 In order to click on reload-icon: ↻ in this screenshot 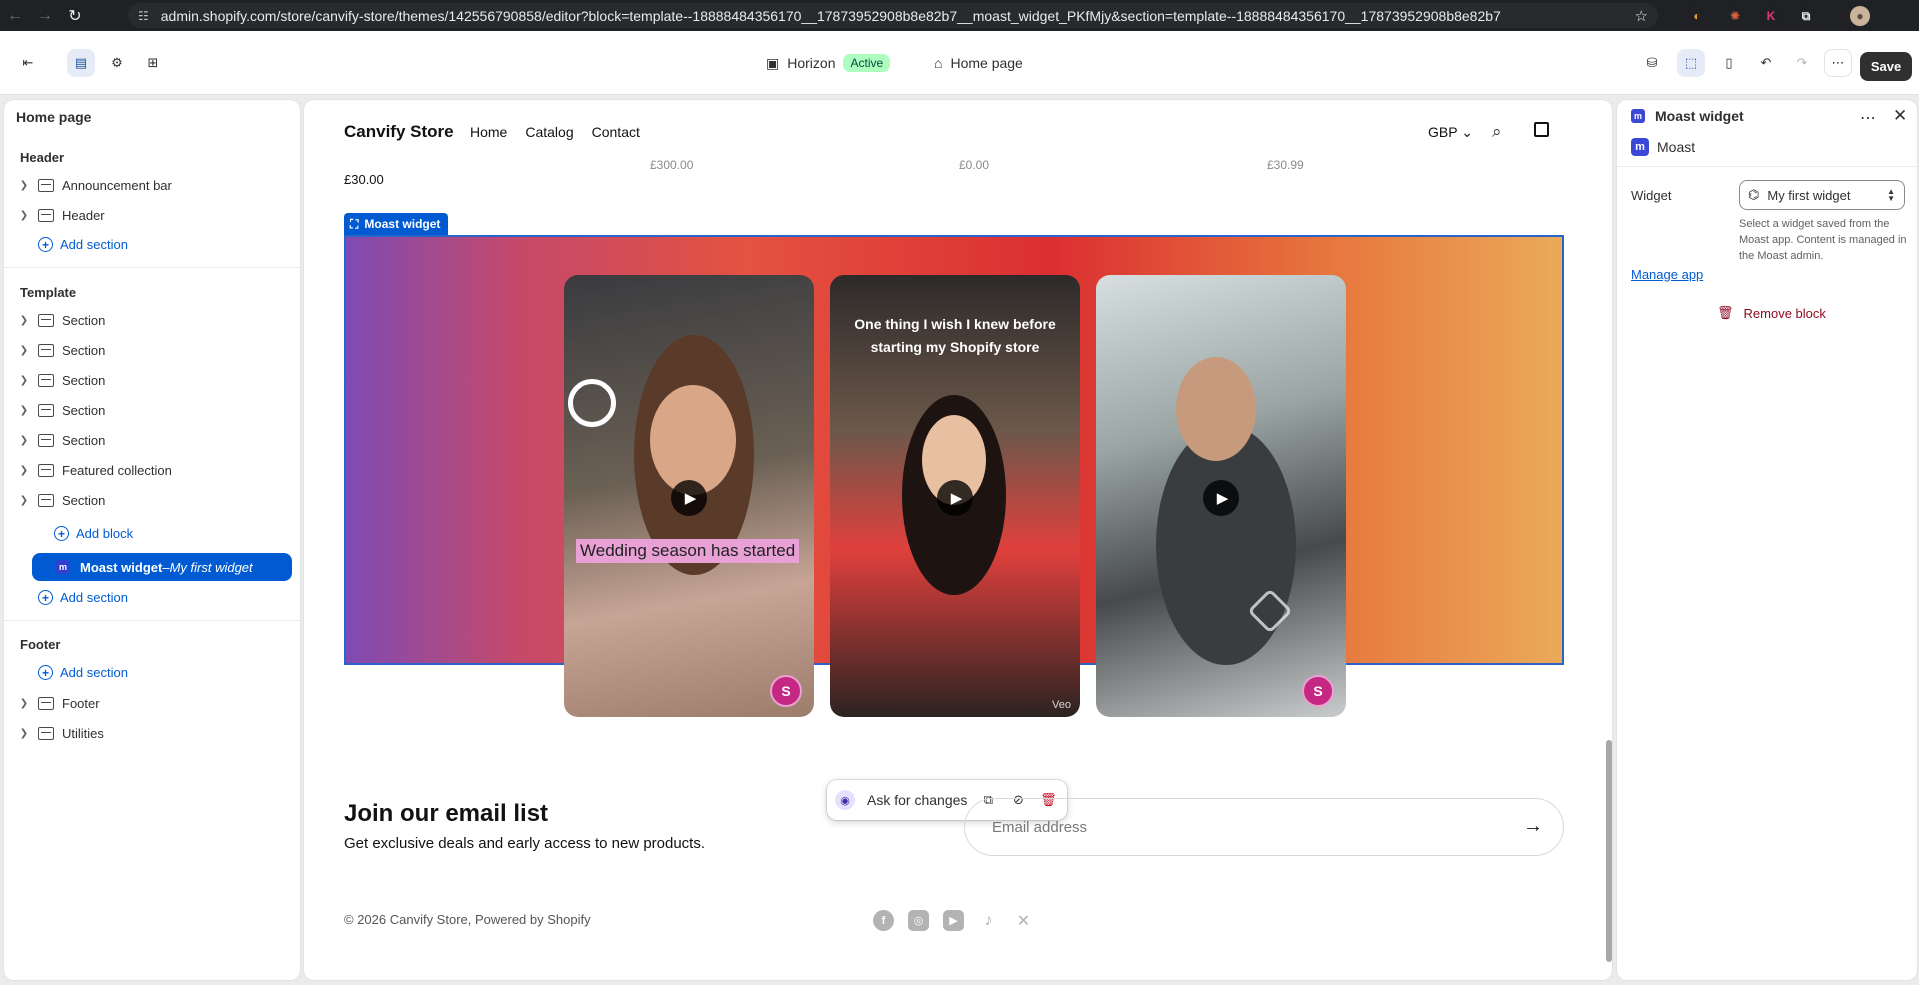, I will do `click(75, 15)`.